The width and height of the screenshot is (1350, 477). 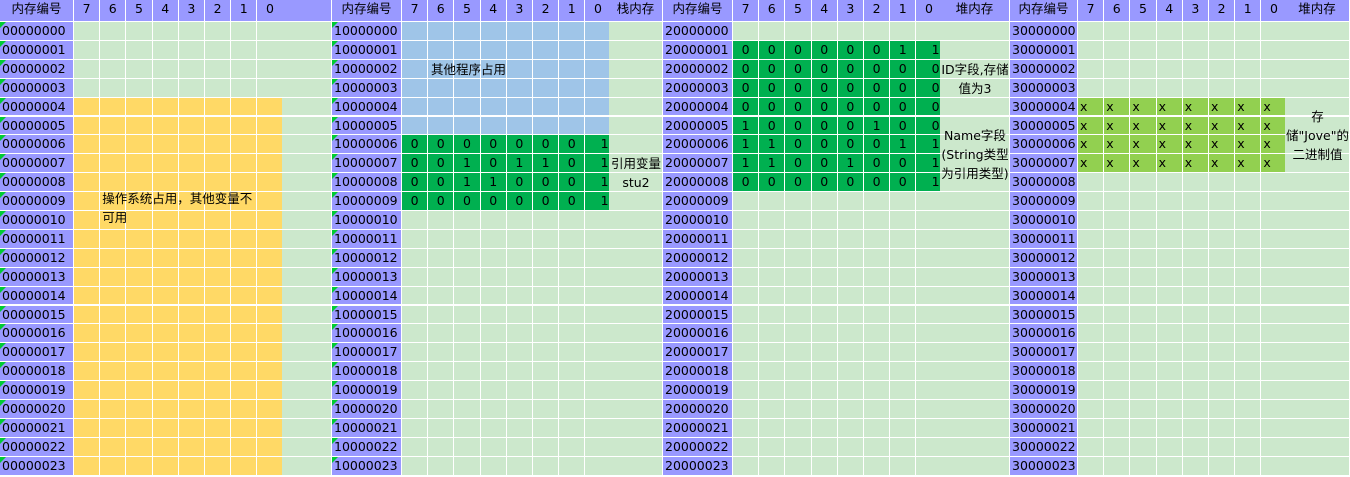 What do you see at coordinates (367, 183) in the screenshot?
I see `memory-address: 10000008` at bounding box center [367, 183].